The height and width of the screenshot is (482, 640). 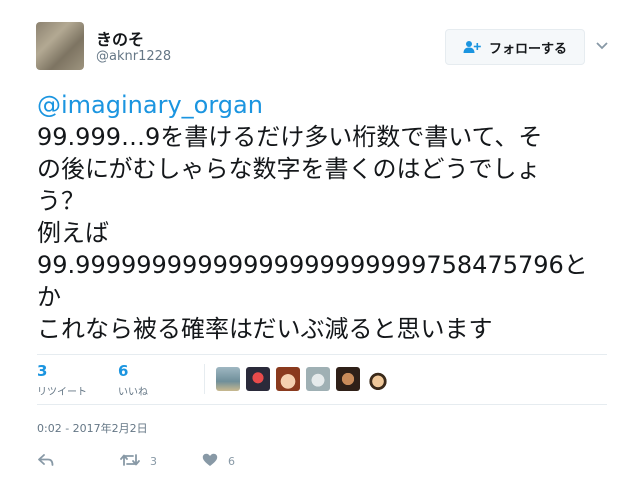 What do you see at coordinates (120, 38) in the screenshot?
I see `display-name: きのそ` at bounding box center [120, 38].